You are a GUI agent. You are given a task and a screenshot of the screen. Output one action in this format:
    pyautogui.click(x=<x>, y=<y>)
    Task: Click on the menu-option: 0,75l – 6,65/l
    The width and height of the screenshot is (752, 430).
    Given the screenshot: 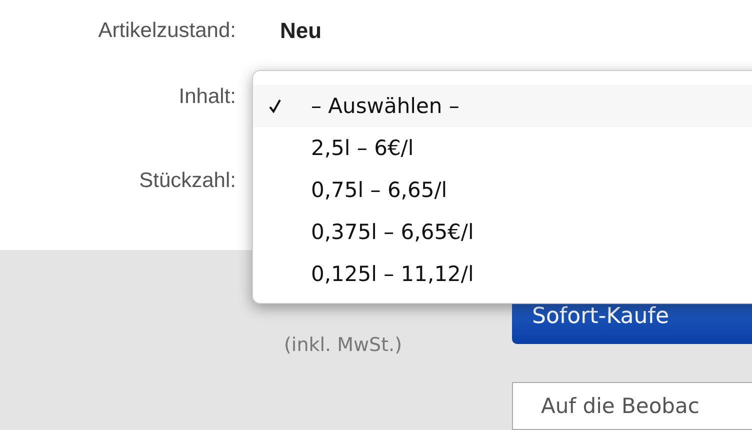 What is the action you would take?
    pyautogui.click(x=502, y=190)
    